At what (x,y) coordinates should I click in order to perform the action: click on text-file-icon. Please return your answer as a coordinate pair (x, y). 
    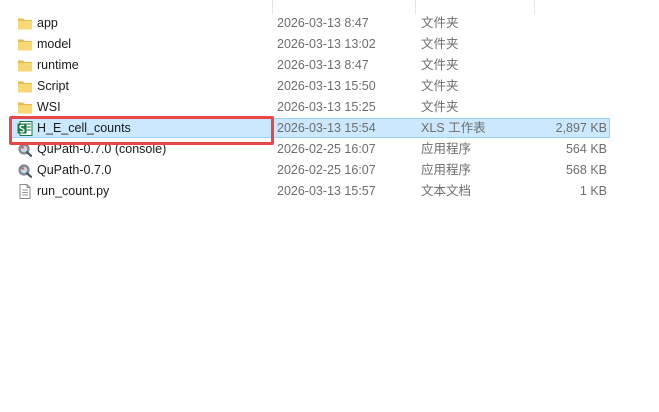
    Looking at the image, I should click on (25, 191).